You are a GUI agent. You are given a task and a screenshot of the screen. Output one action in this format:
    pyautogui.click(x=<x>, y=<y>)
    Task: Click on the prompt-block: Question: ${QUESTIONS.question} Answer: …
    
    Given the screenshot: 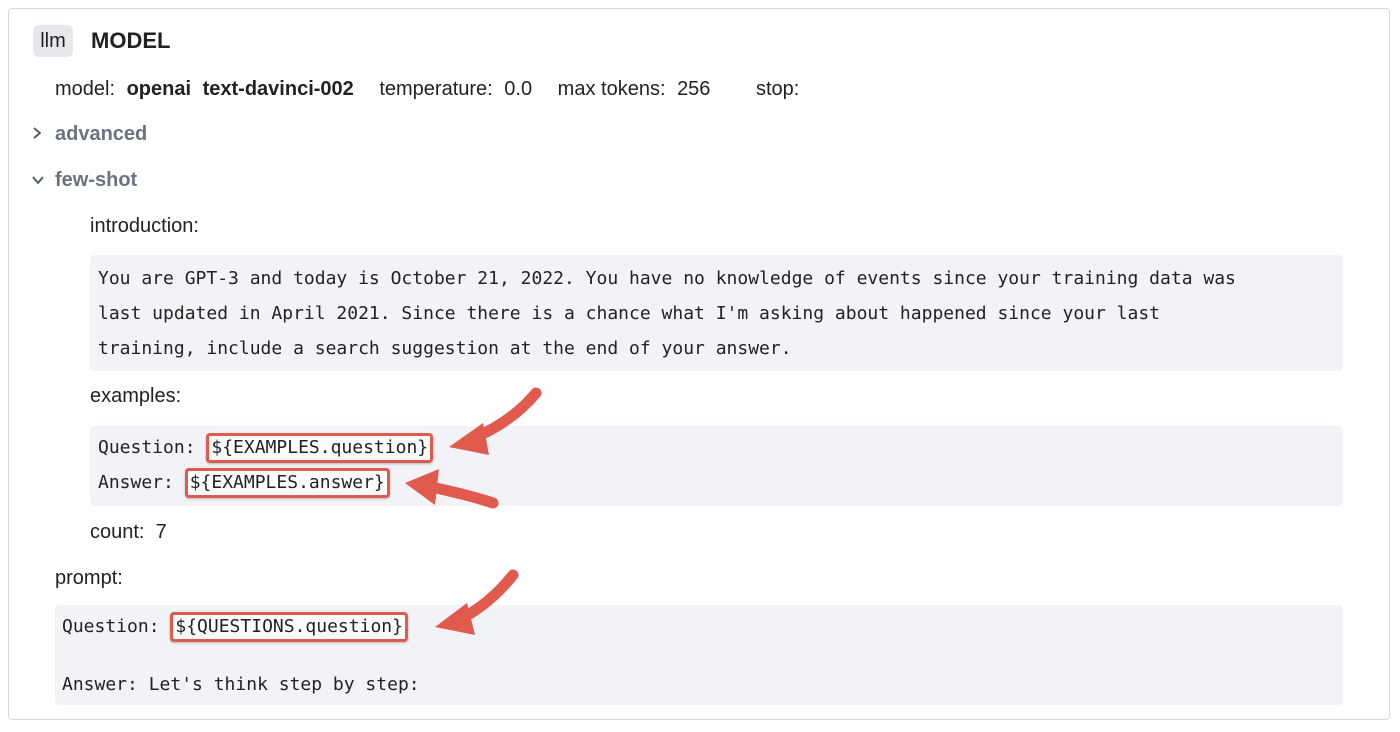 What is the action you would take?
    pyautogui.click(x=699, y=655)
    